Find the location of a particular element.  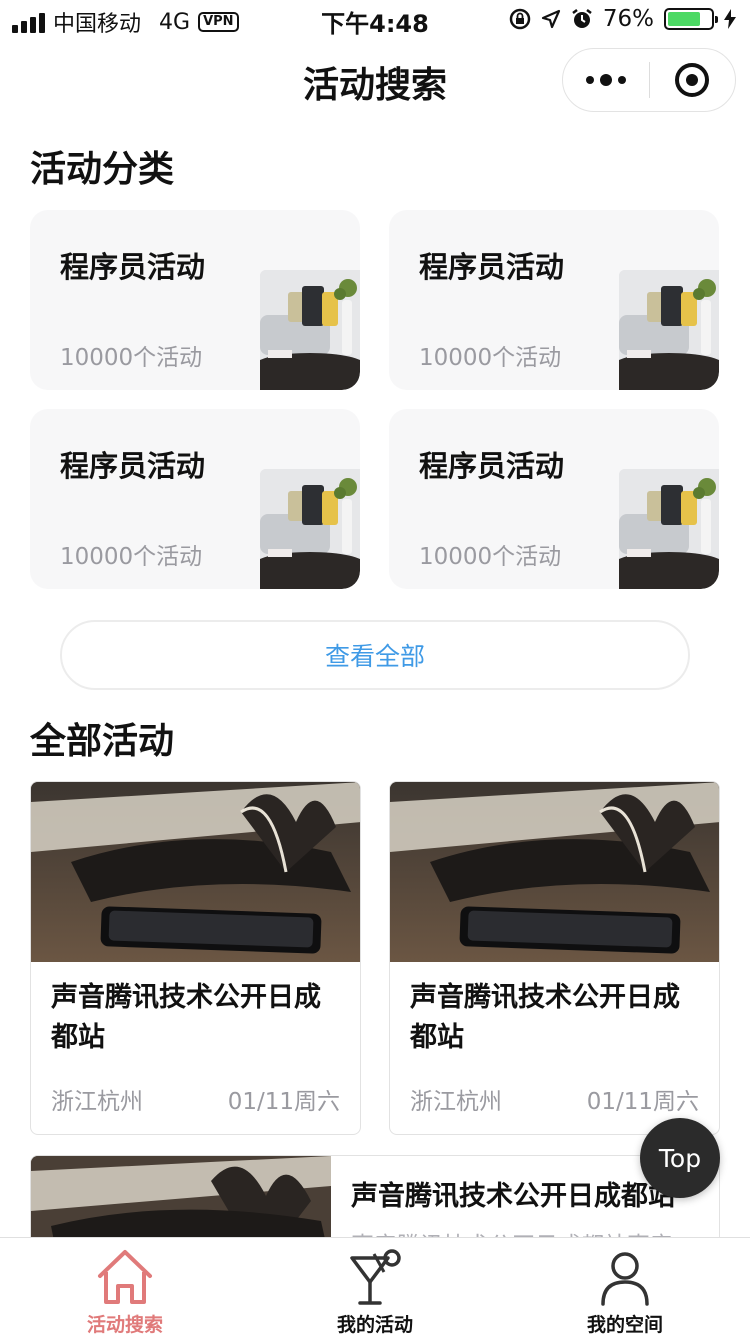

tab-my-activities: 我的活动 is located at coordinates (375, 1286).